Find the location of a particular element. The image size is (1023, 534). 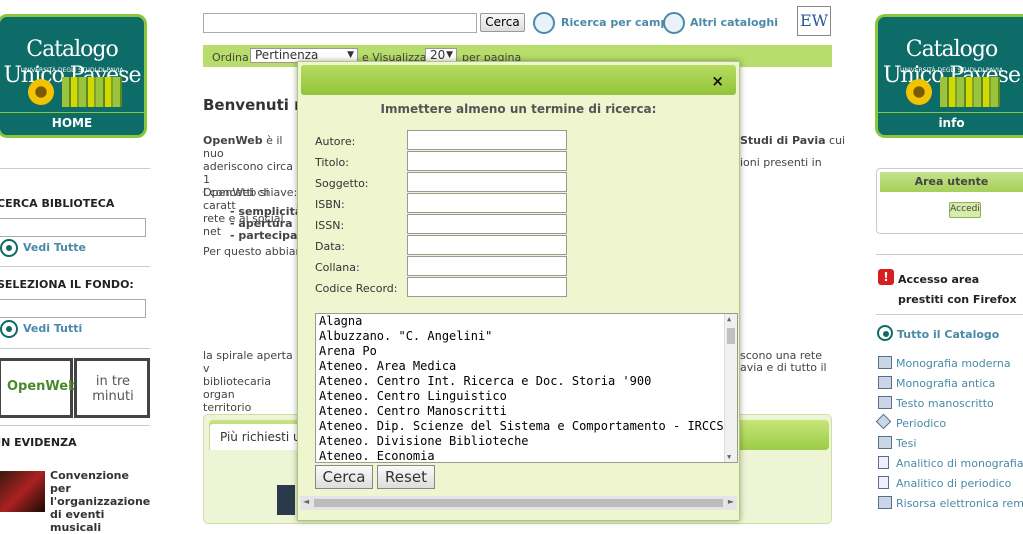

three-minutes-banner: in tre minuti is located at coordinates (112, 388).